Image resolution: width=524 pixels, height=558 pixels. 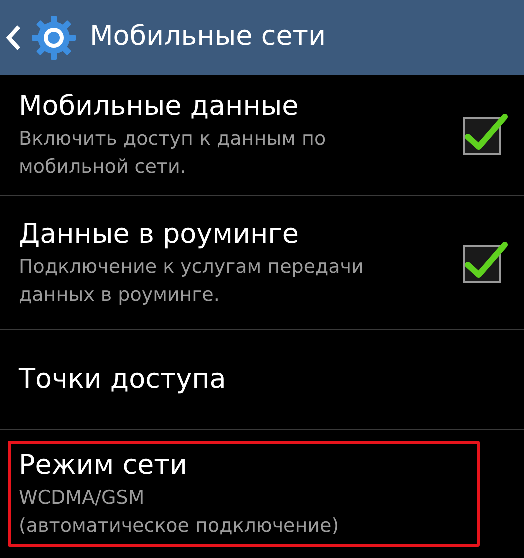 What do you see at coordinates (54, 38) in the screenshot?
I see `settings-icon` at bounding box center [54, 38].